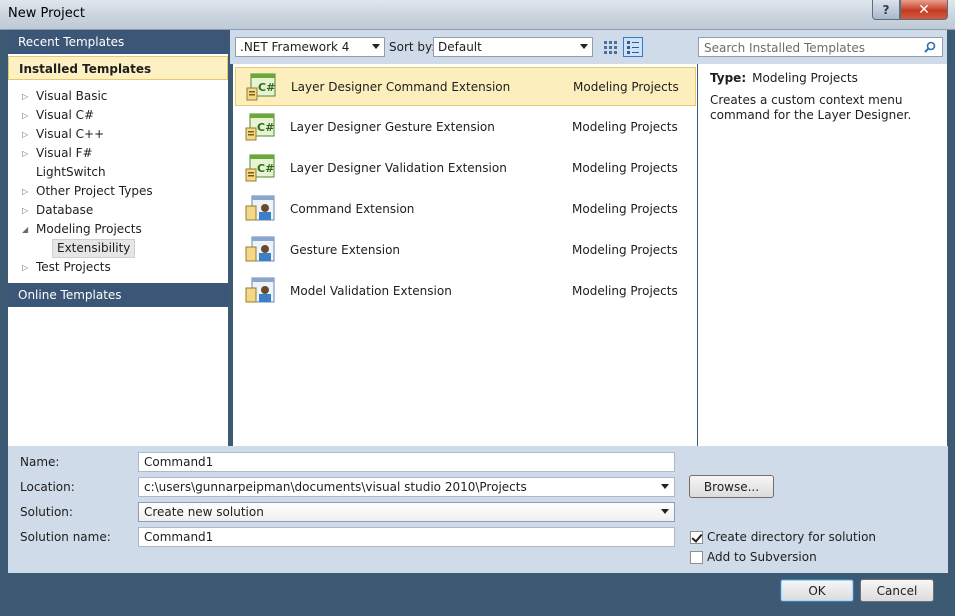 The width and height of the screenshot is (955, 616). I want to click on svg-text: C#, so click(266, 87).